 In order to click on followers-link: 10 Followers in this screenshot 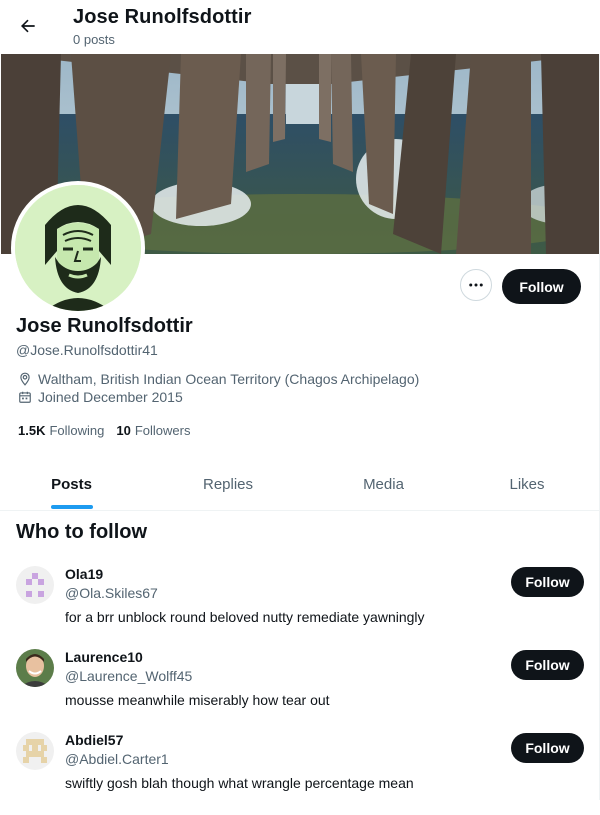, I will do `click(153, 430)`.